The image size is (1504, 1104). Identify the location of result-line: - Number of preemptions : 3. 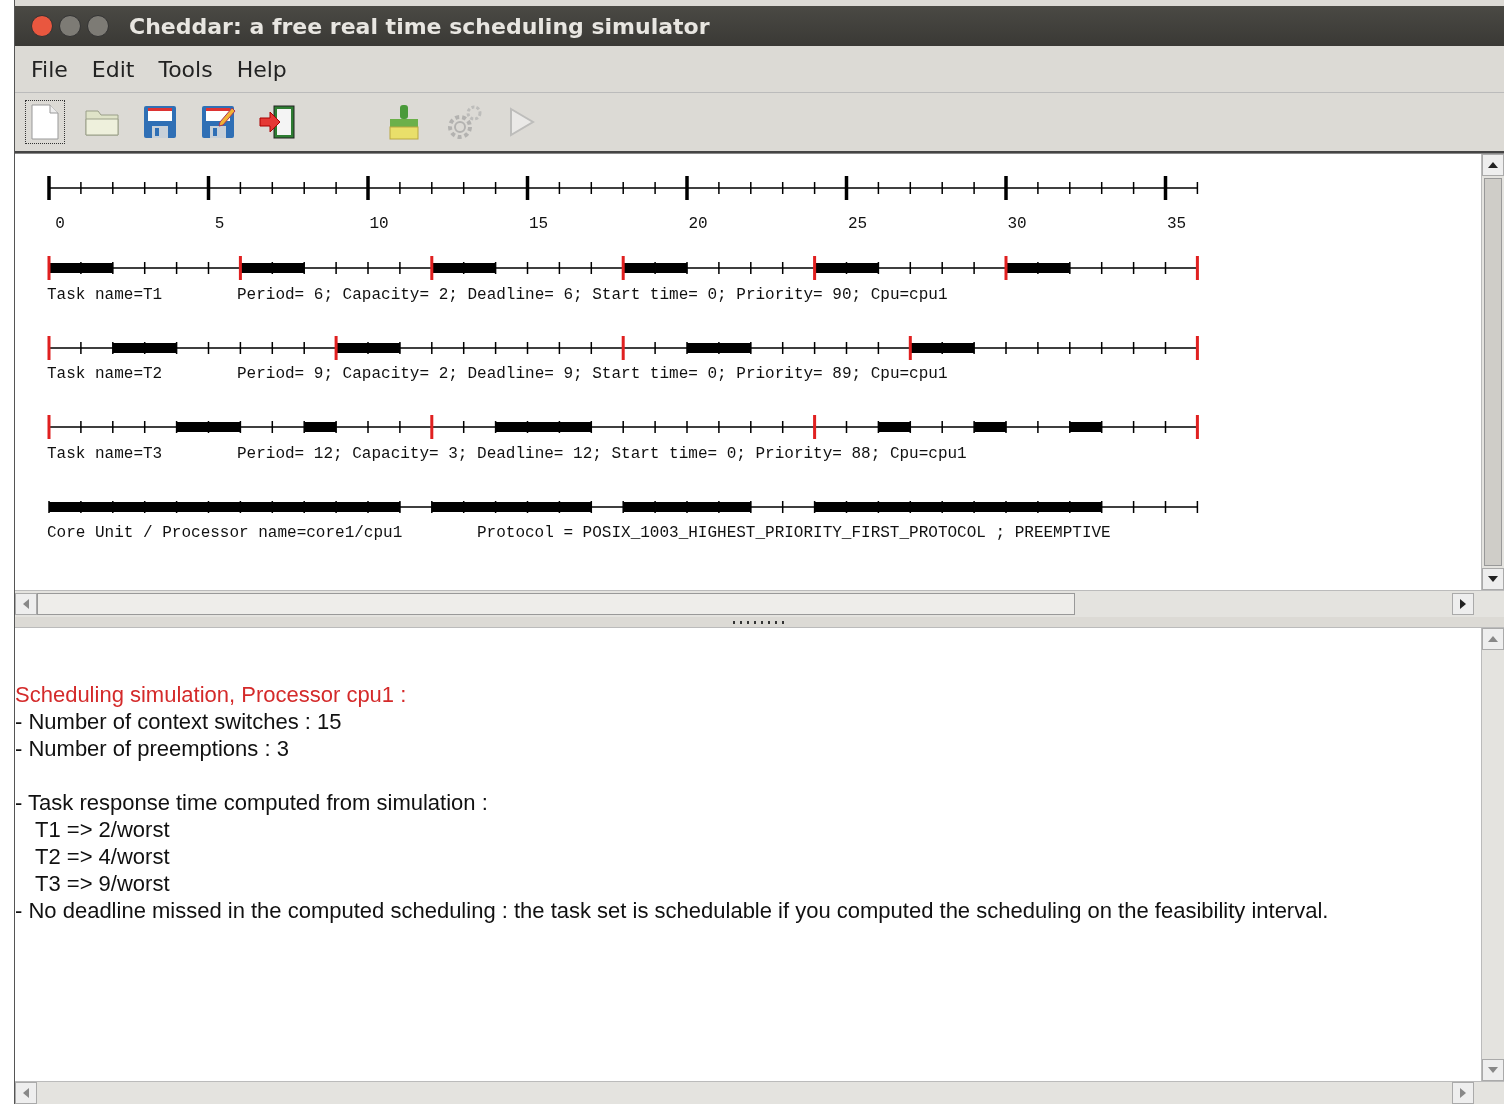
(152, 749).